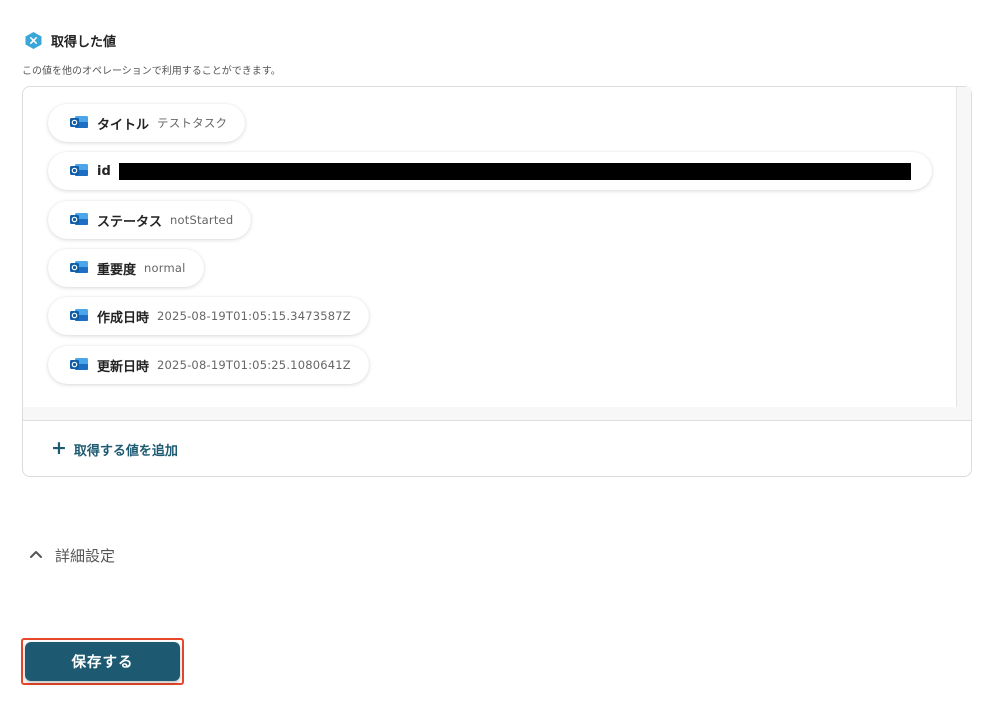 The width and height of the screenshot is (992, 702). I want to click on value-chip-updated: 更新日時 2025-08-19T01:05:25.1080641Z, so click(208, 365).